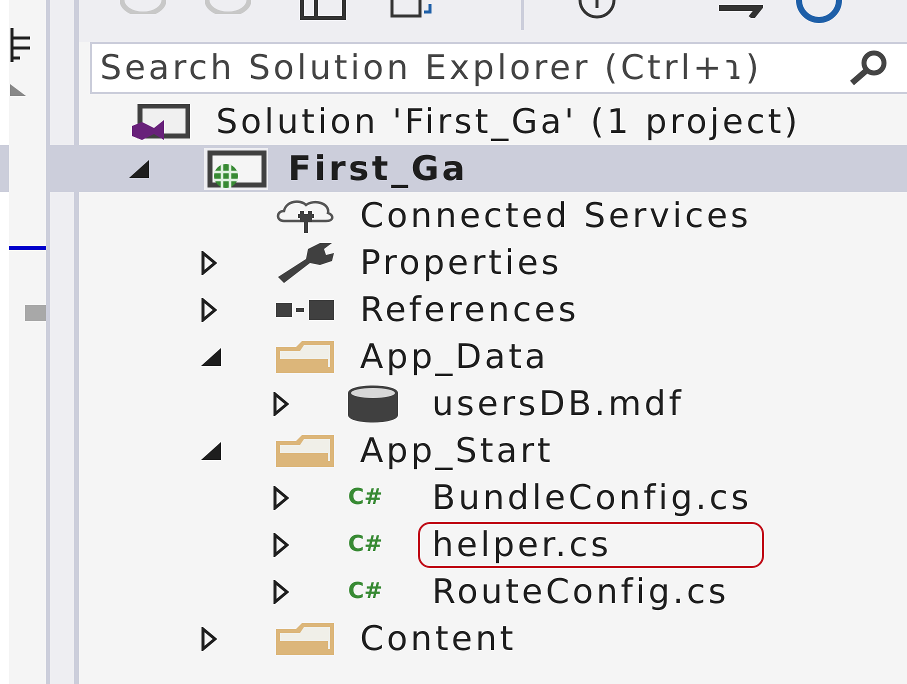 This screenshot has width=907, height=684. Describe the element at coordinates (869, 68) in the screenshot. I see `search-icon` at that location.